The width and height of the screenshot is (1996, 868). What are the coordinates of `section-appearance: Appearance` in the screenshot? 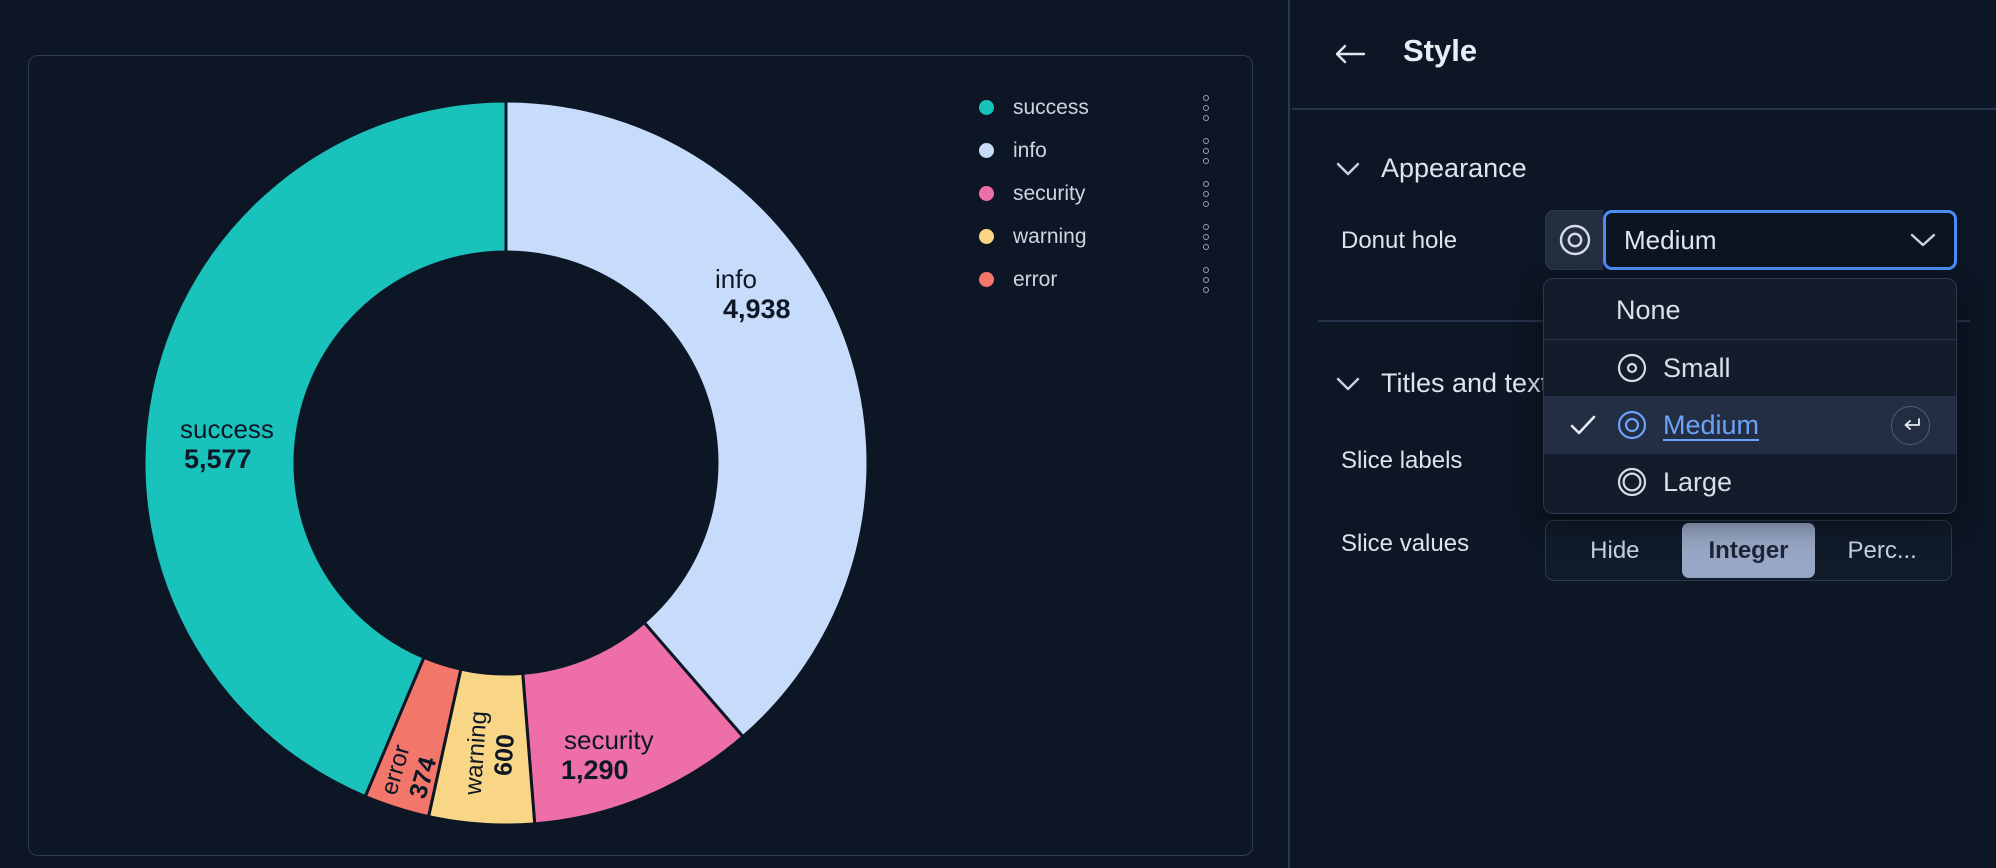 It's located at (1431, 168).